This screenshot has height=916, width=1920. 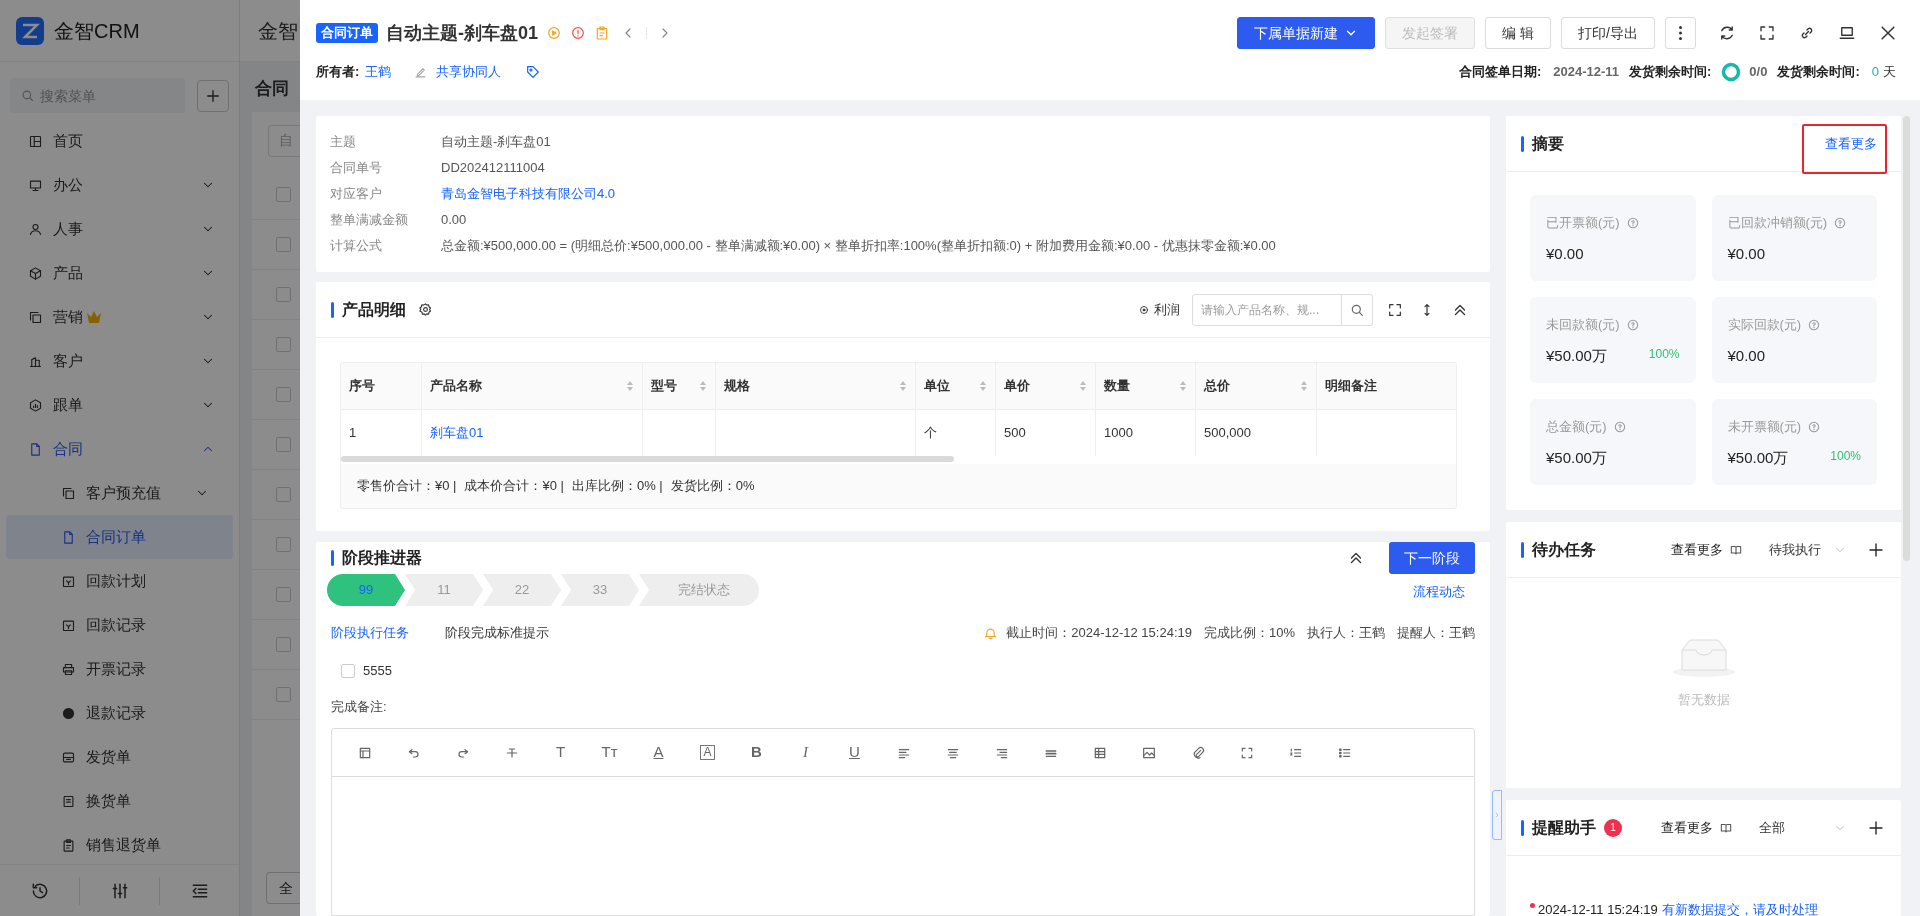 I want to click on owner-link: 王鹤, so click(x=378, y=72).